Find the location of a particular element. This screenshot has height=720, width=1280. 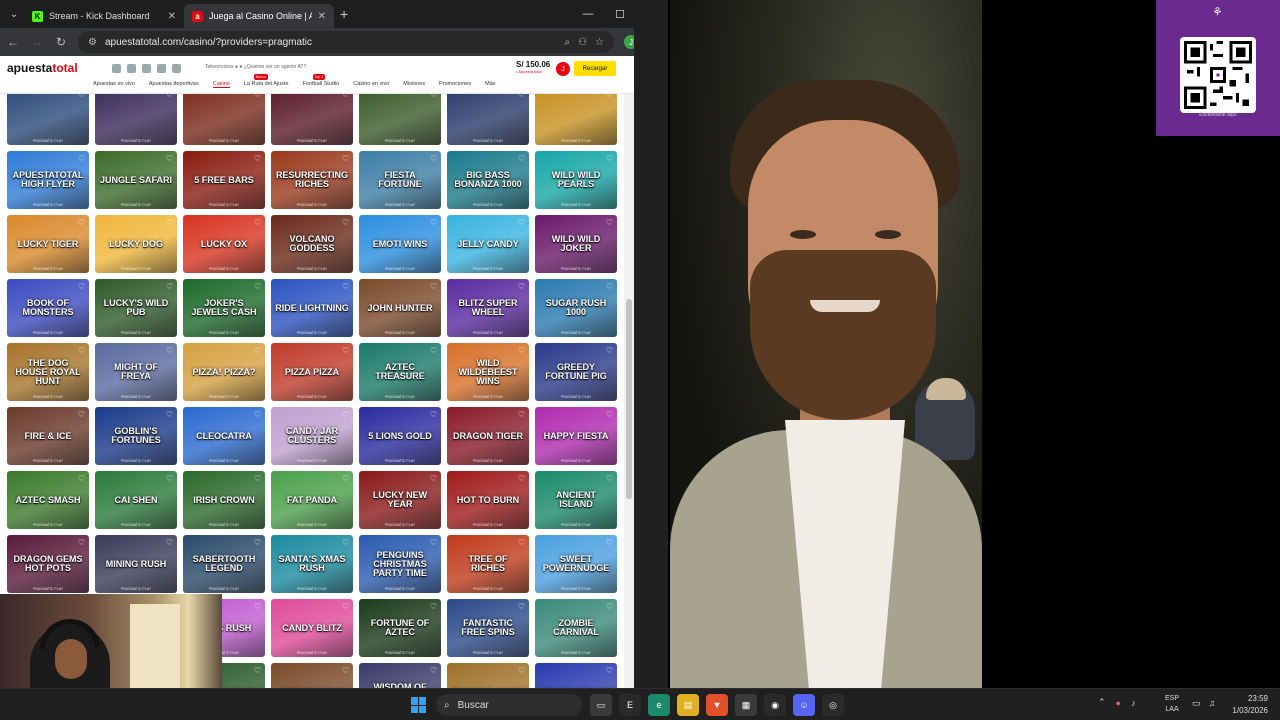

game-tile: FANTASTIC FREE SPINS ♡ PRAGMATIC PLAY is located at coordinates (488, 628).